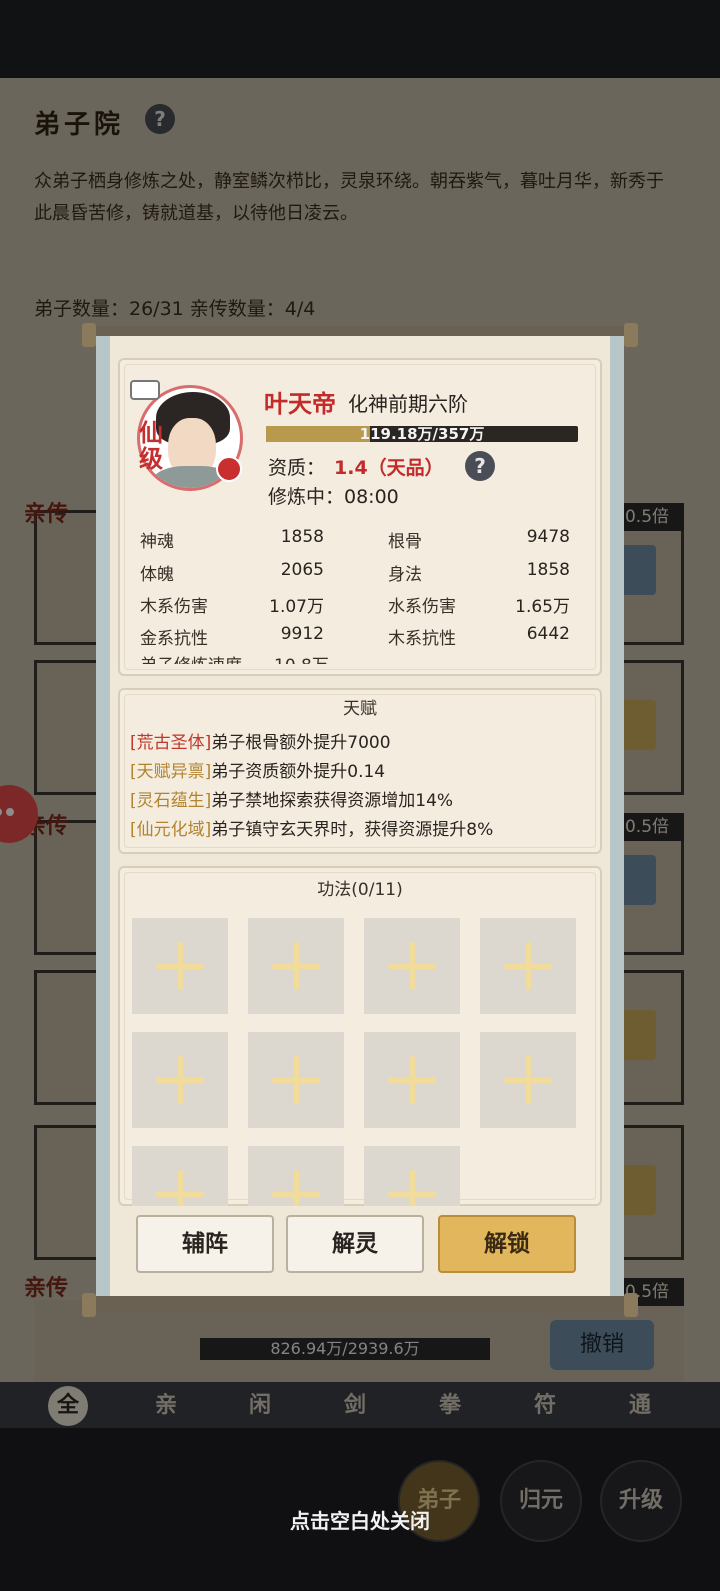 This screenshot has height=1591, width=720. I want to click on formation-button: 辅阵, so click(205, 1244).